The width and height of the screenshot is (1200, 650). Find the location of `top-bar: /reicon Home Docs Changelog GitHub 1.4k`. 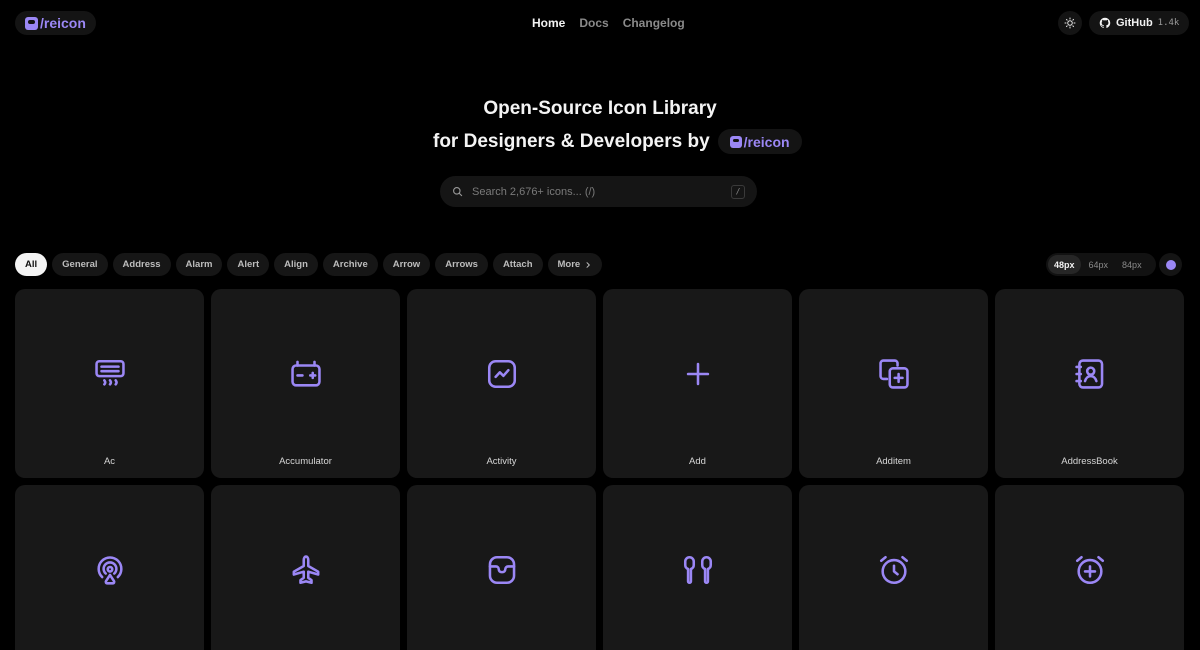

top-bar: /reicon Home Docs Changelog GitHub 1.4k is located at coordinates (600, 23).